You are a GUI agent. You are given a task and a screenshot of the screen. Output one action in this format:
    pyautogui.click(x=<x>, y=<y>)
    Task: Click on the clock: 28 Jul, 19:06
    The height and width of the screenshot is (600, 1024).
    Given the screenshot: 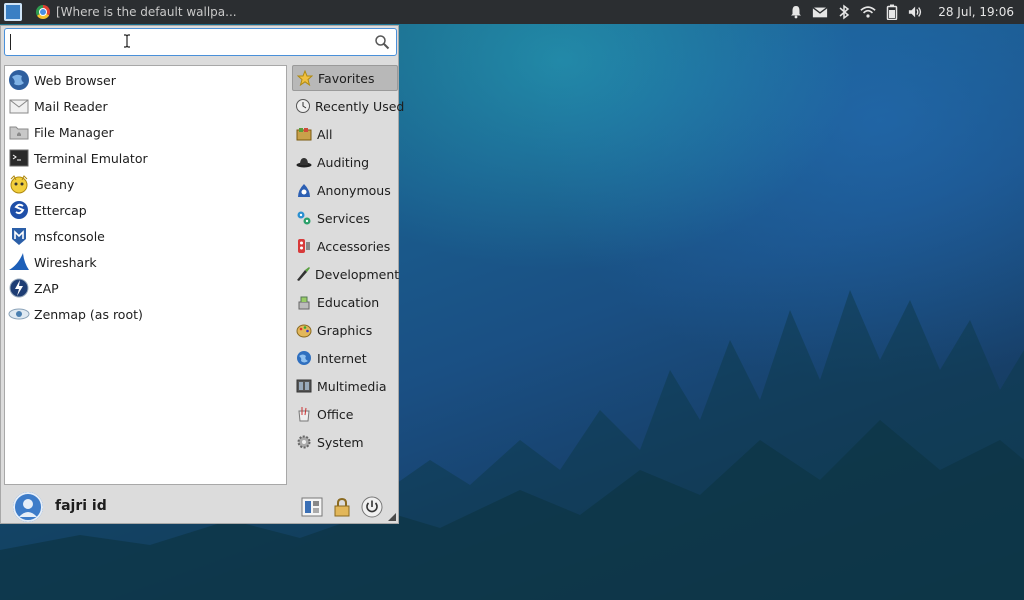 What is the action you would take?
    pyautogui.click(x=976, y=12)
    